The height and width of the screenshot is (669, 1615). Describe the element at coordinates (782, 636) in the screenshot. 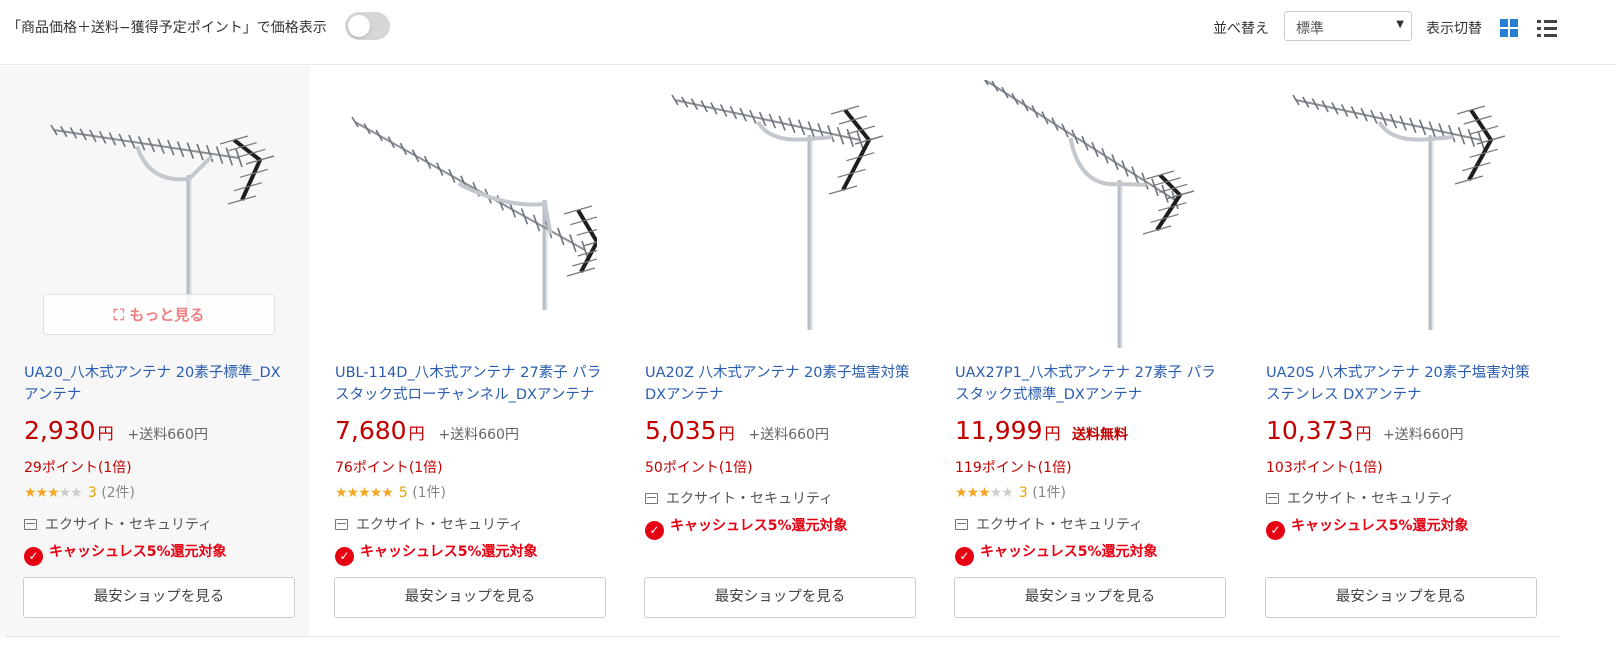

I see `divider` at that location.